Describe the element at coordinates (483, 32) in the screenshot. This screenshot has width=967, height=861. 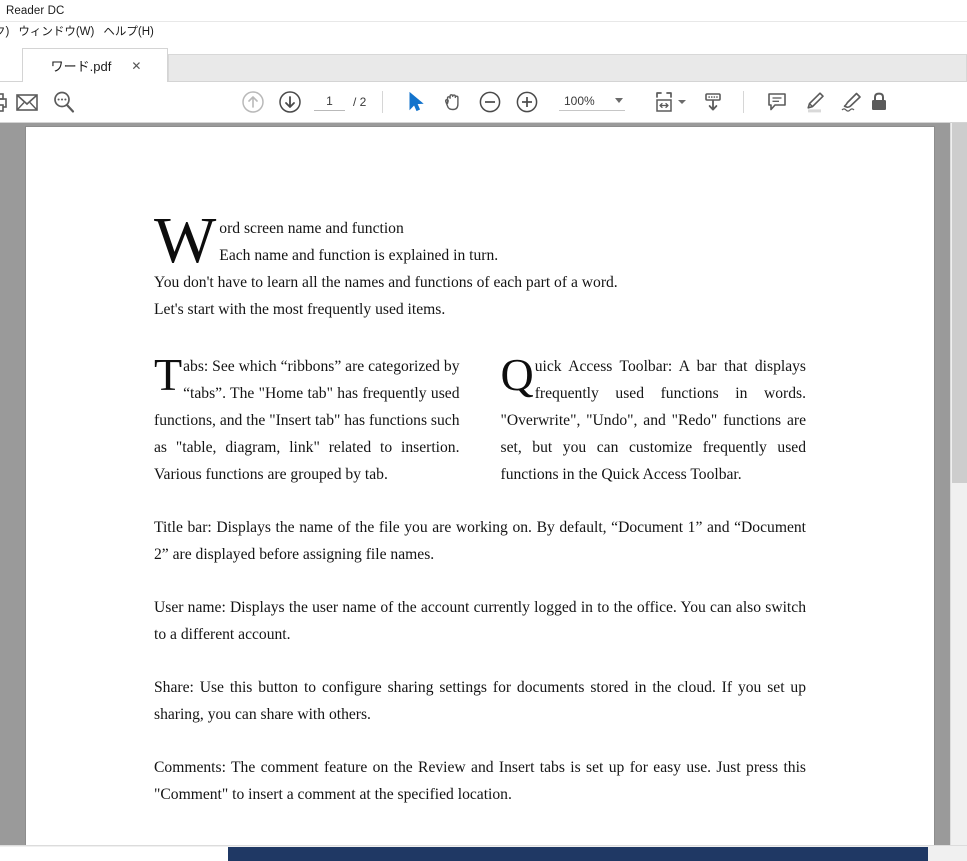
I see `menu-bar: ク) ウィンドウ(W) ヘルプ(H)` at that location.